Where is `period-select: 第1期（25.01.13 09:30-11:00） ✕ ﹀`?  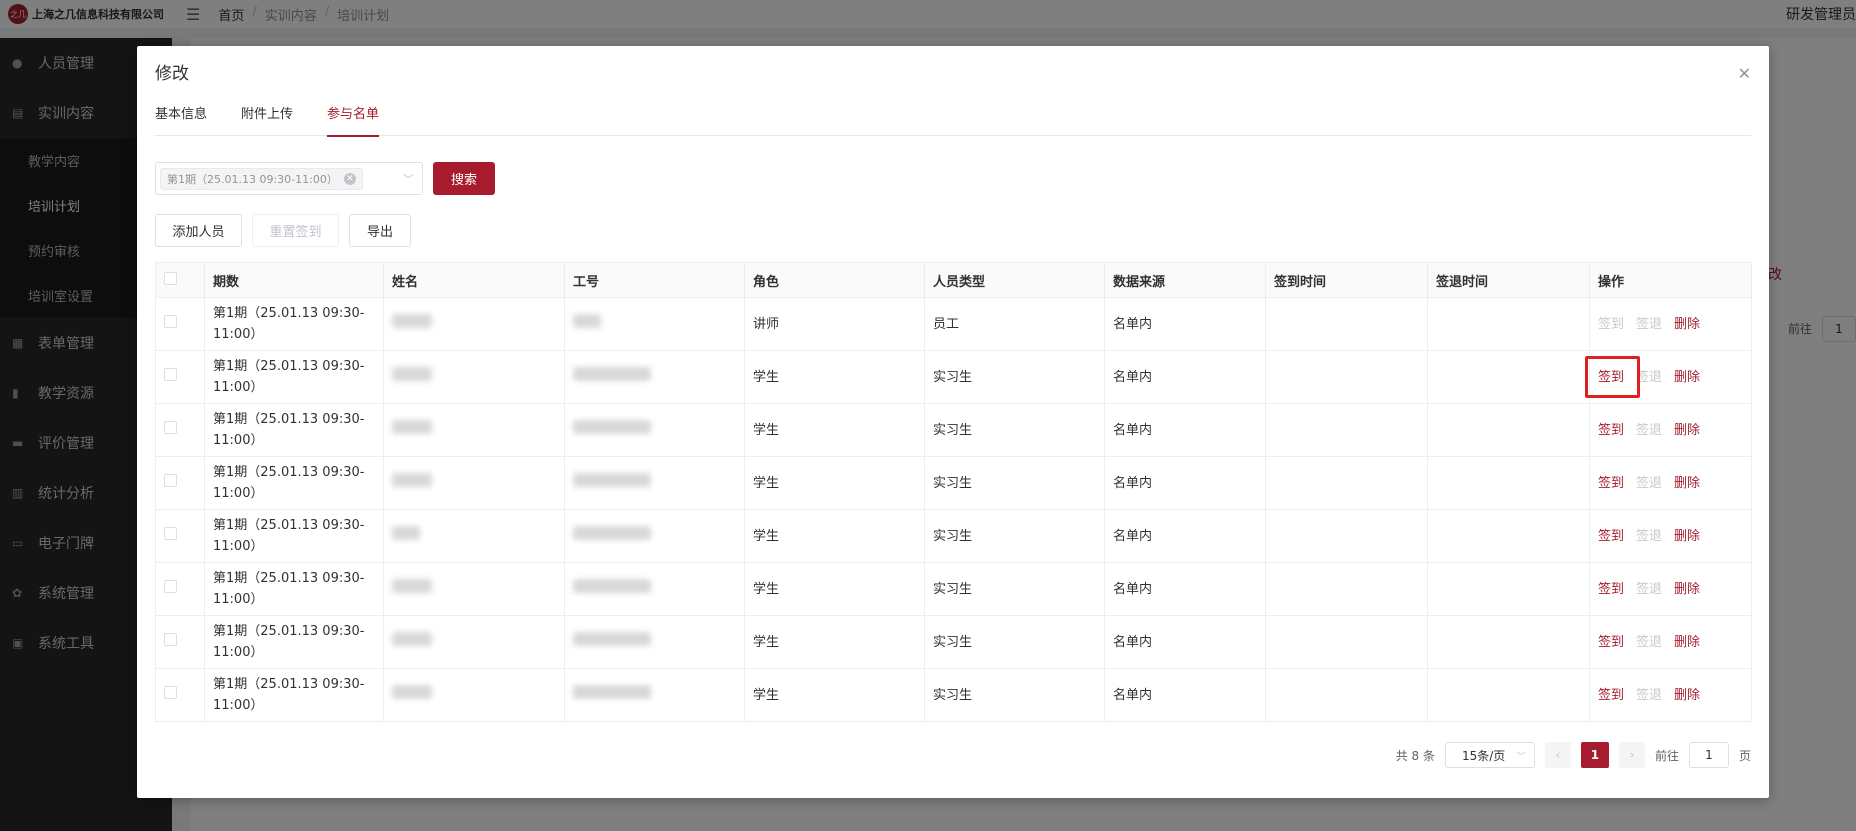 period-select: 第1期（25.01.13 09:30-11:00） ✕ ﹀ is located at coordinates (289, 178).